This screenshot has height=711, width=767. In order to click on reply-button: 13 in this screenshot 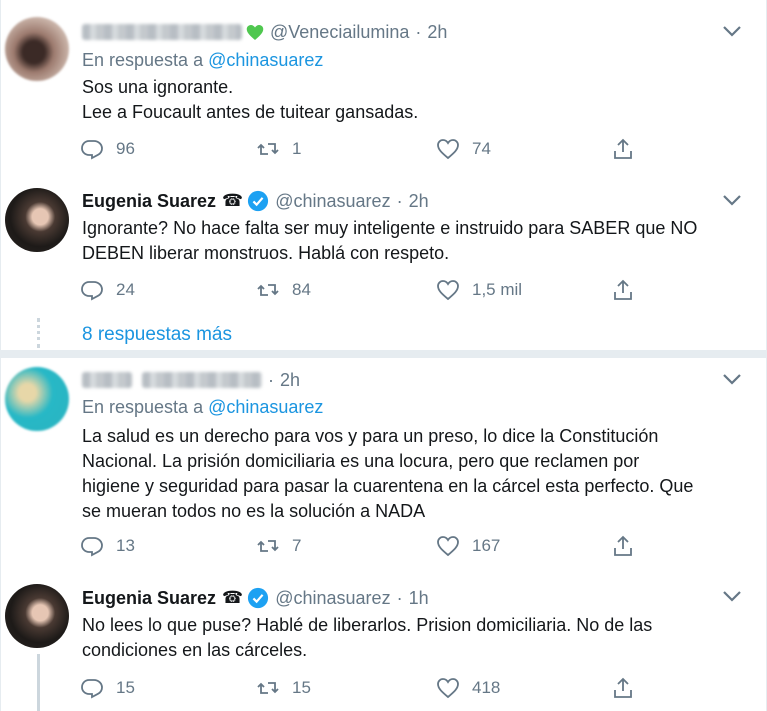, I will do `click(107, 546)`.